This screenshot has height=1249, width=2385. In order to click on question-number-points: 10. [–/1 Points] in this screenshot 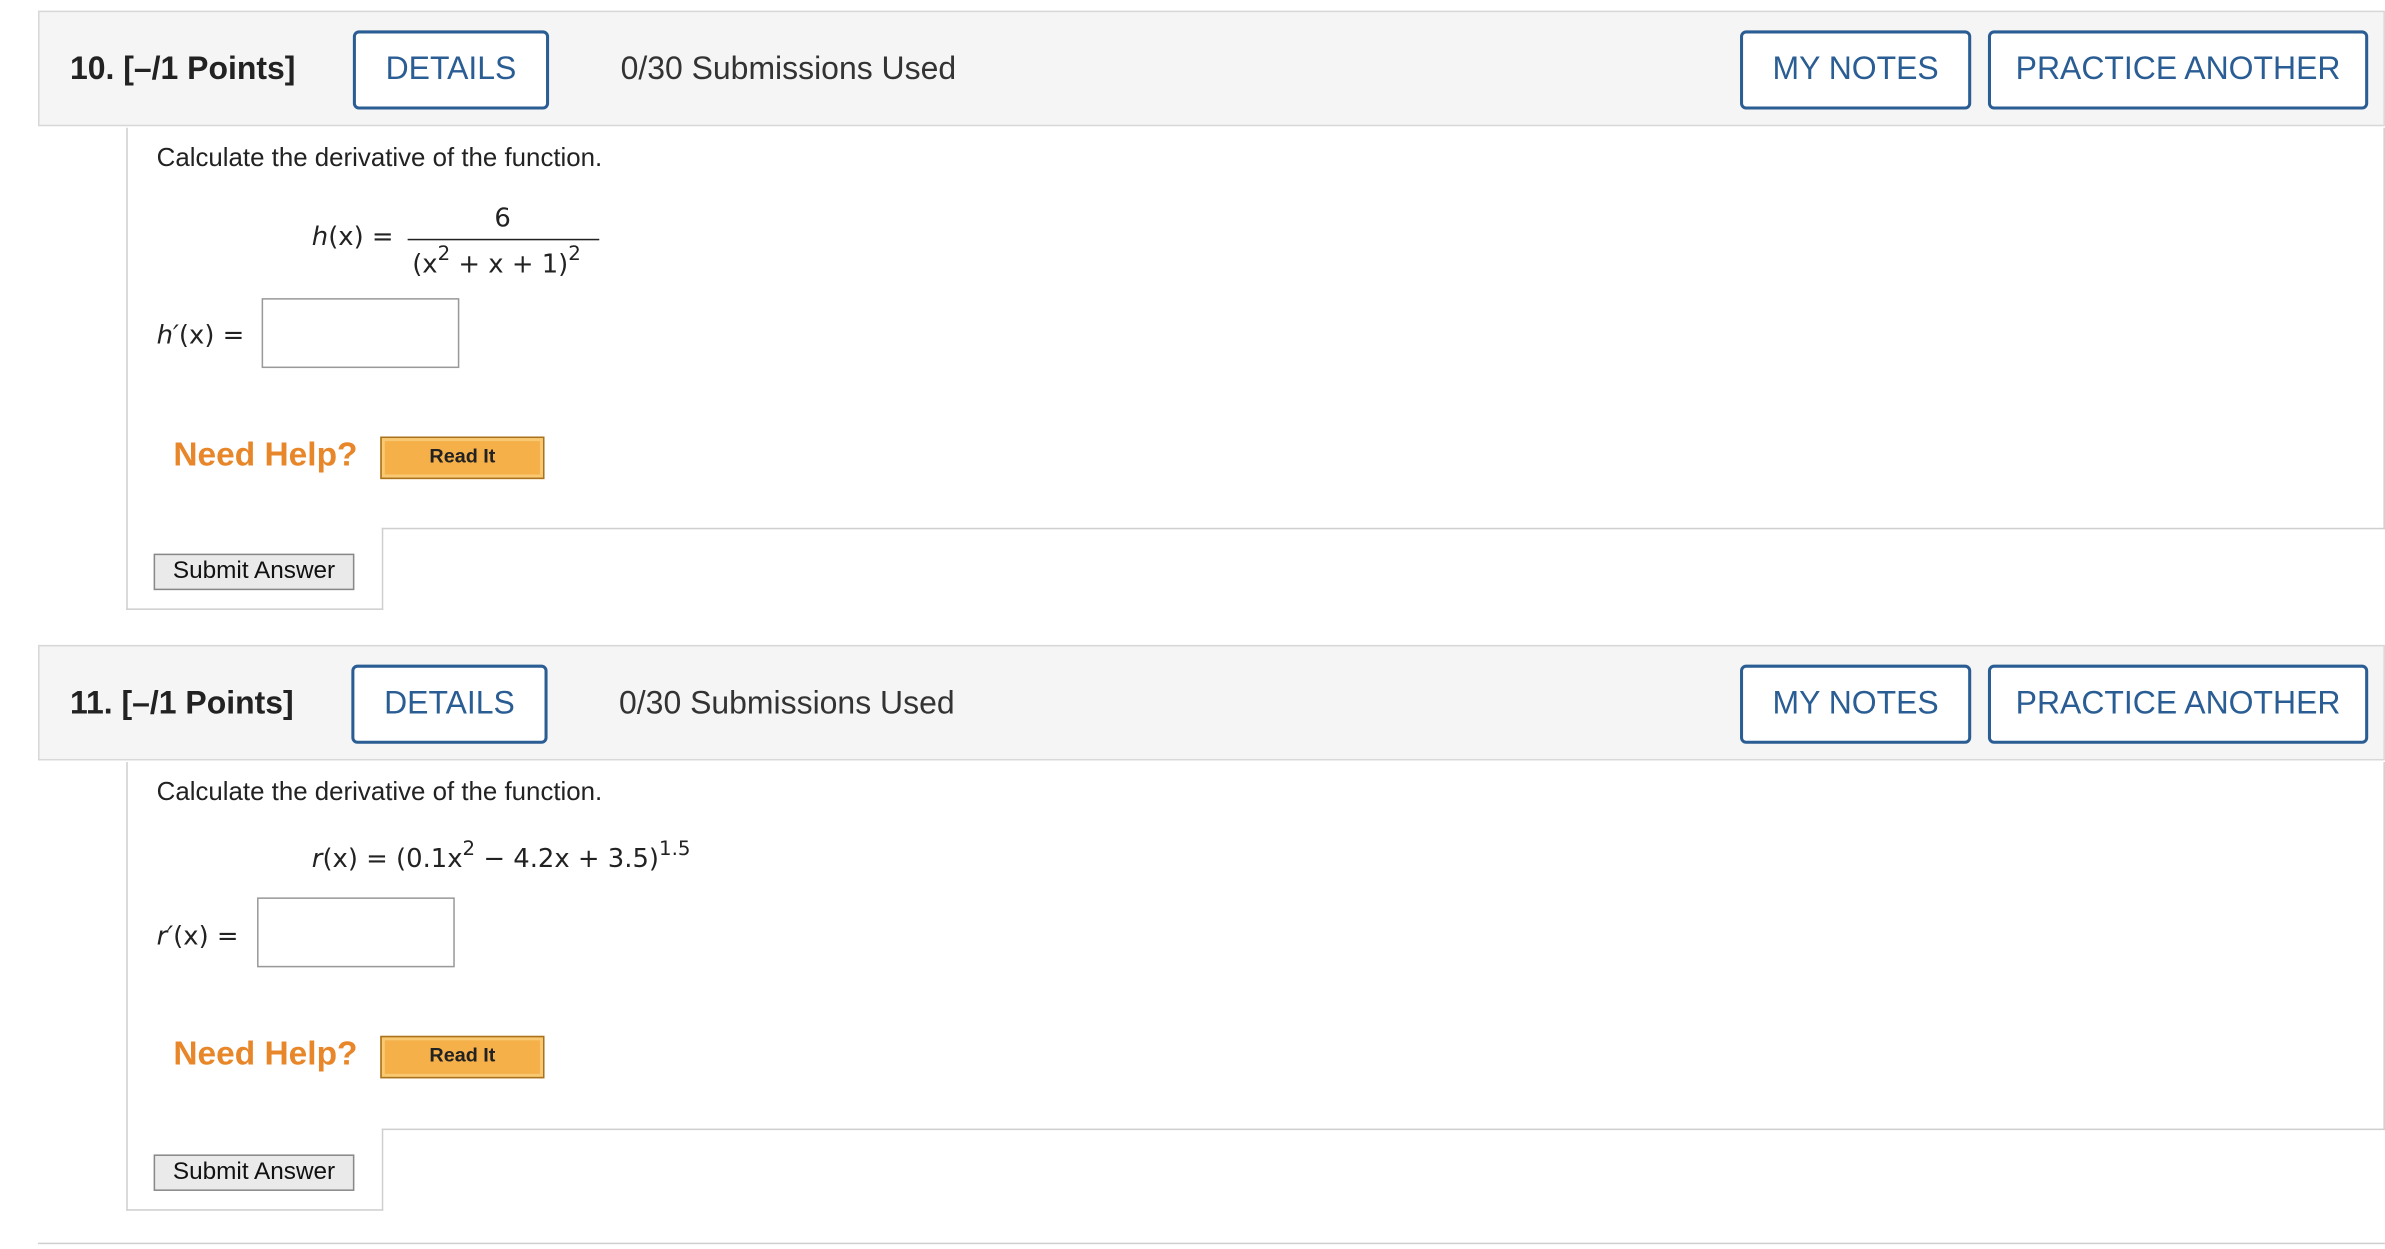, I will do `click(182, 69)`.